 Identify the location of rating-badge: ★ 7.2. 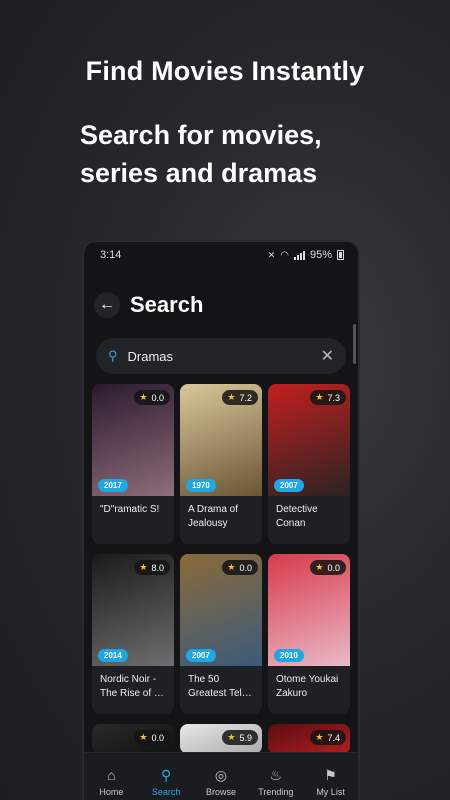
(240, 397).